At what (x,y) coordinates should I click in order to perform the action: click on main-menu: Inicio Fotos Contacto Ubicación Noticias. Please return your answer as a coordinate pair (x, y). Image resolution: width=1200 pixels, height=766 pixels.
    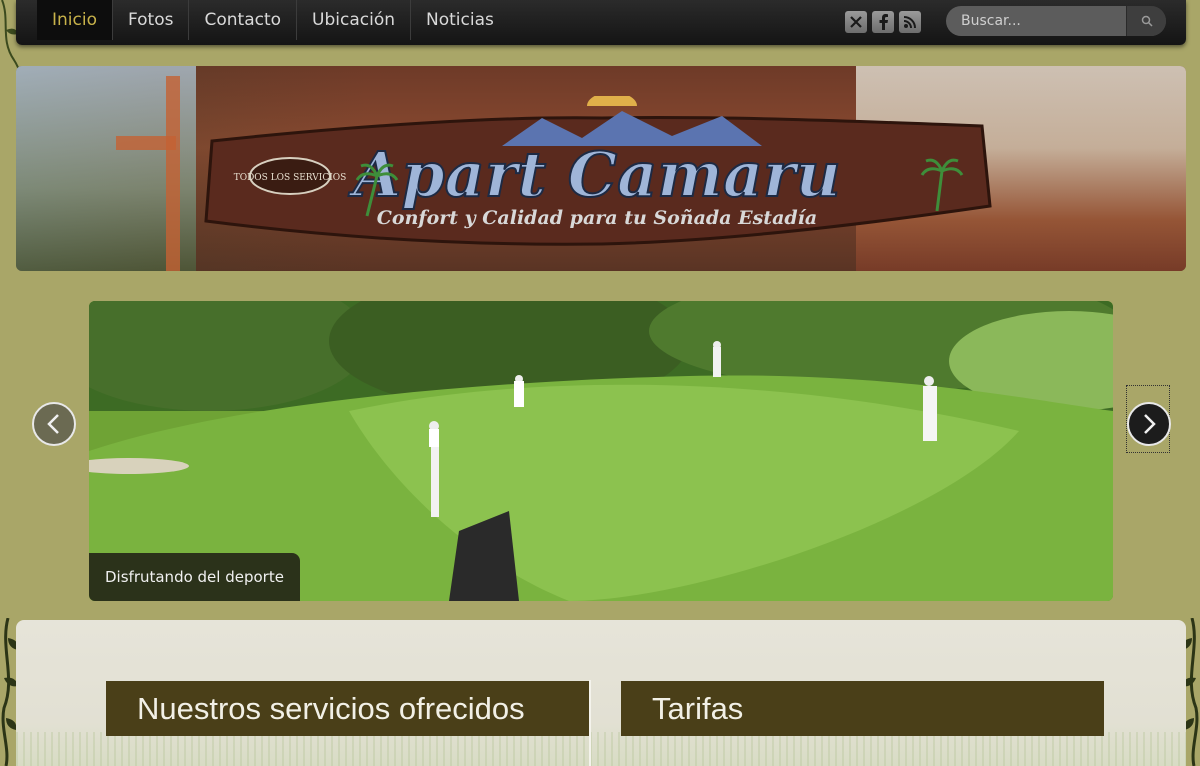
    Looking at the image, I should click on (262, 20).